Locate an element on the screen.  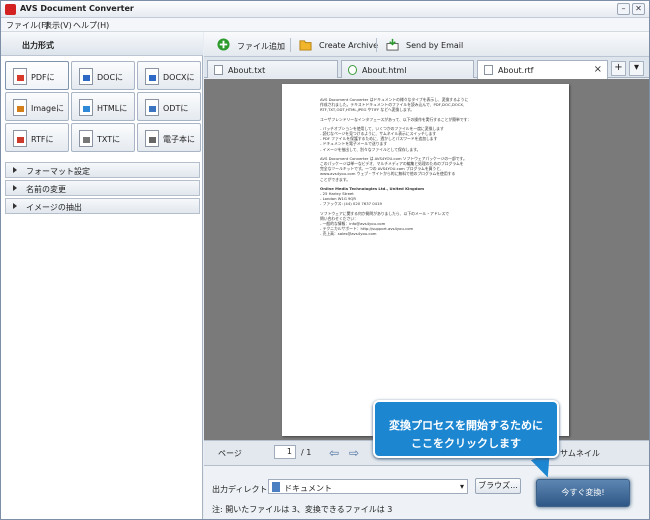
rtf-icon is located at coordinates (20, 138).